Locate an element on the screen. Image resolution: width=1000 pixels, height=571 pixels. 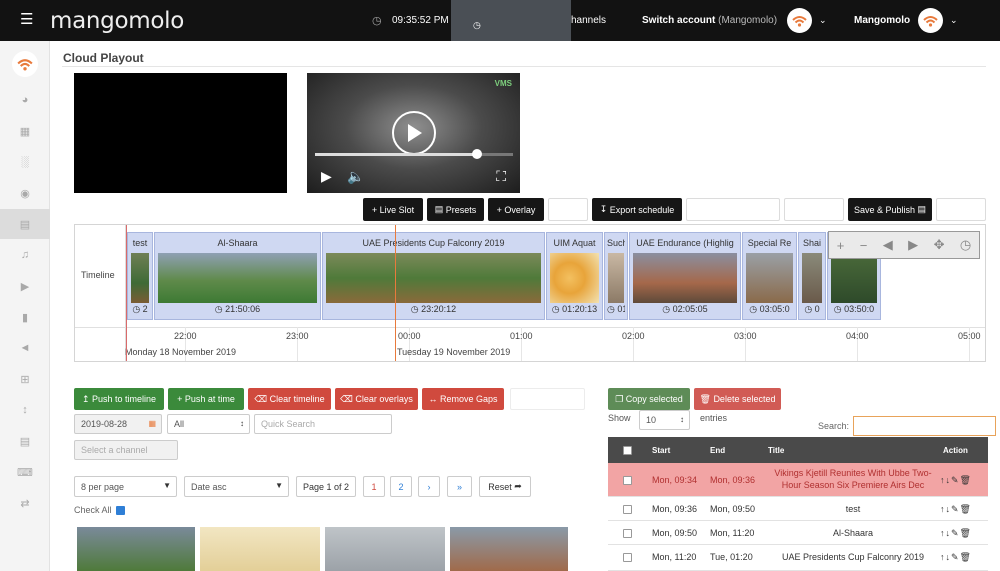
reset-button: Reset ➦ is located at coordinates (505, 486).